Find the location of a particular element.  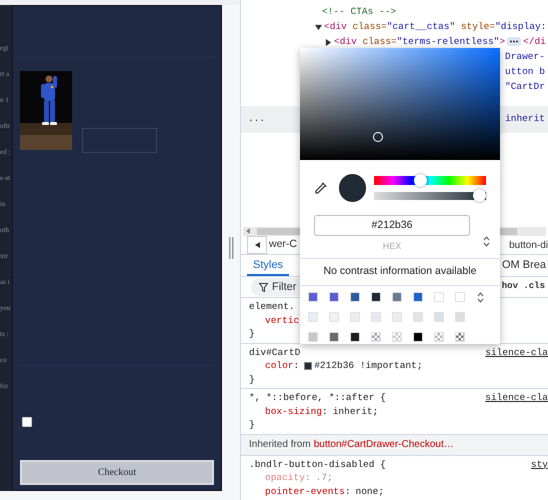

quantity-field is located at coordinates (119, 140).